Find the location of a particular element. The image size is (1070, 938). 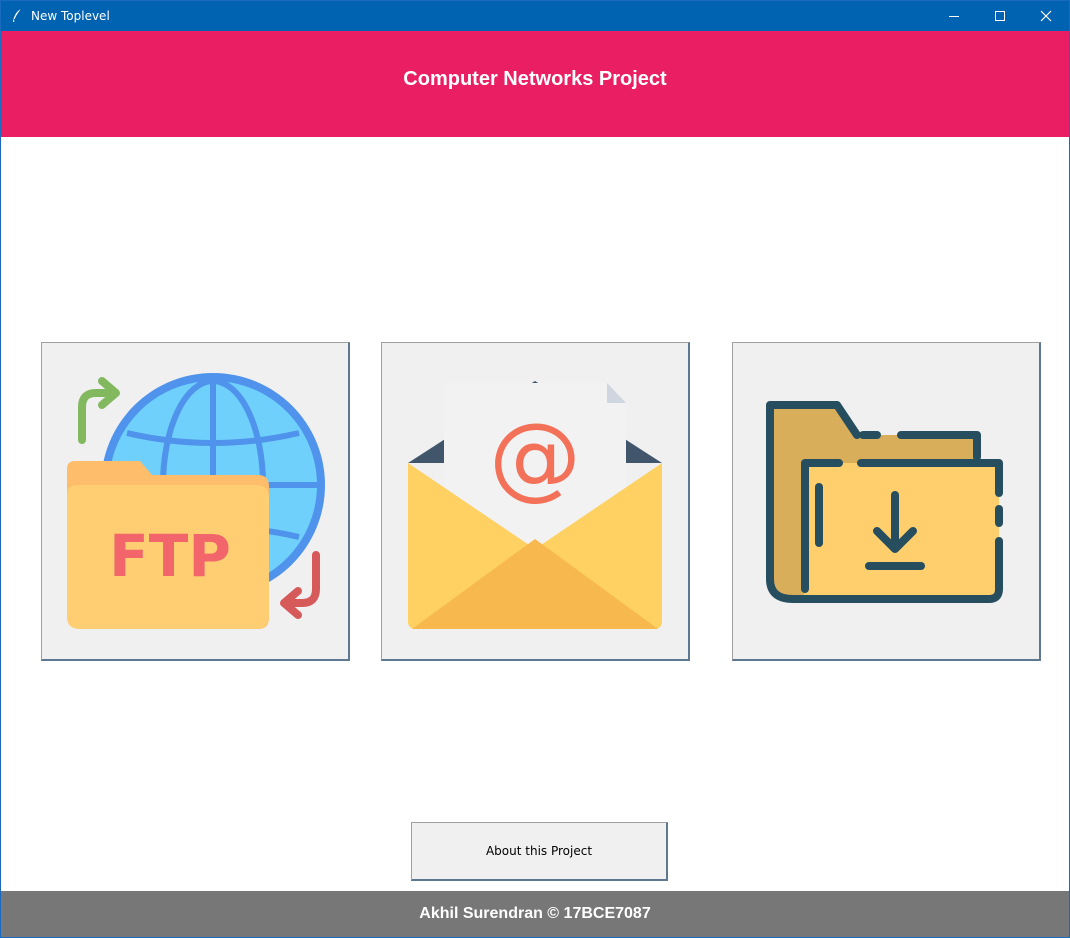

close-icon is located at coordinates (1046, 16).